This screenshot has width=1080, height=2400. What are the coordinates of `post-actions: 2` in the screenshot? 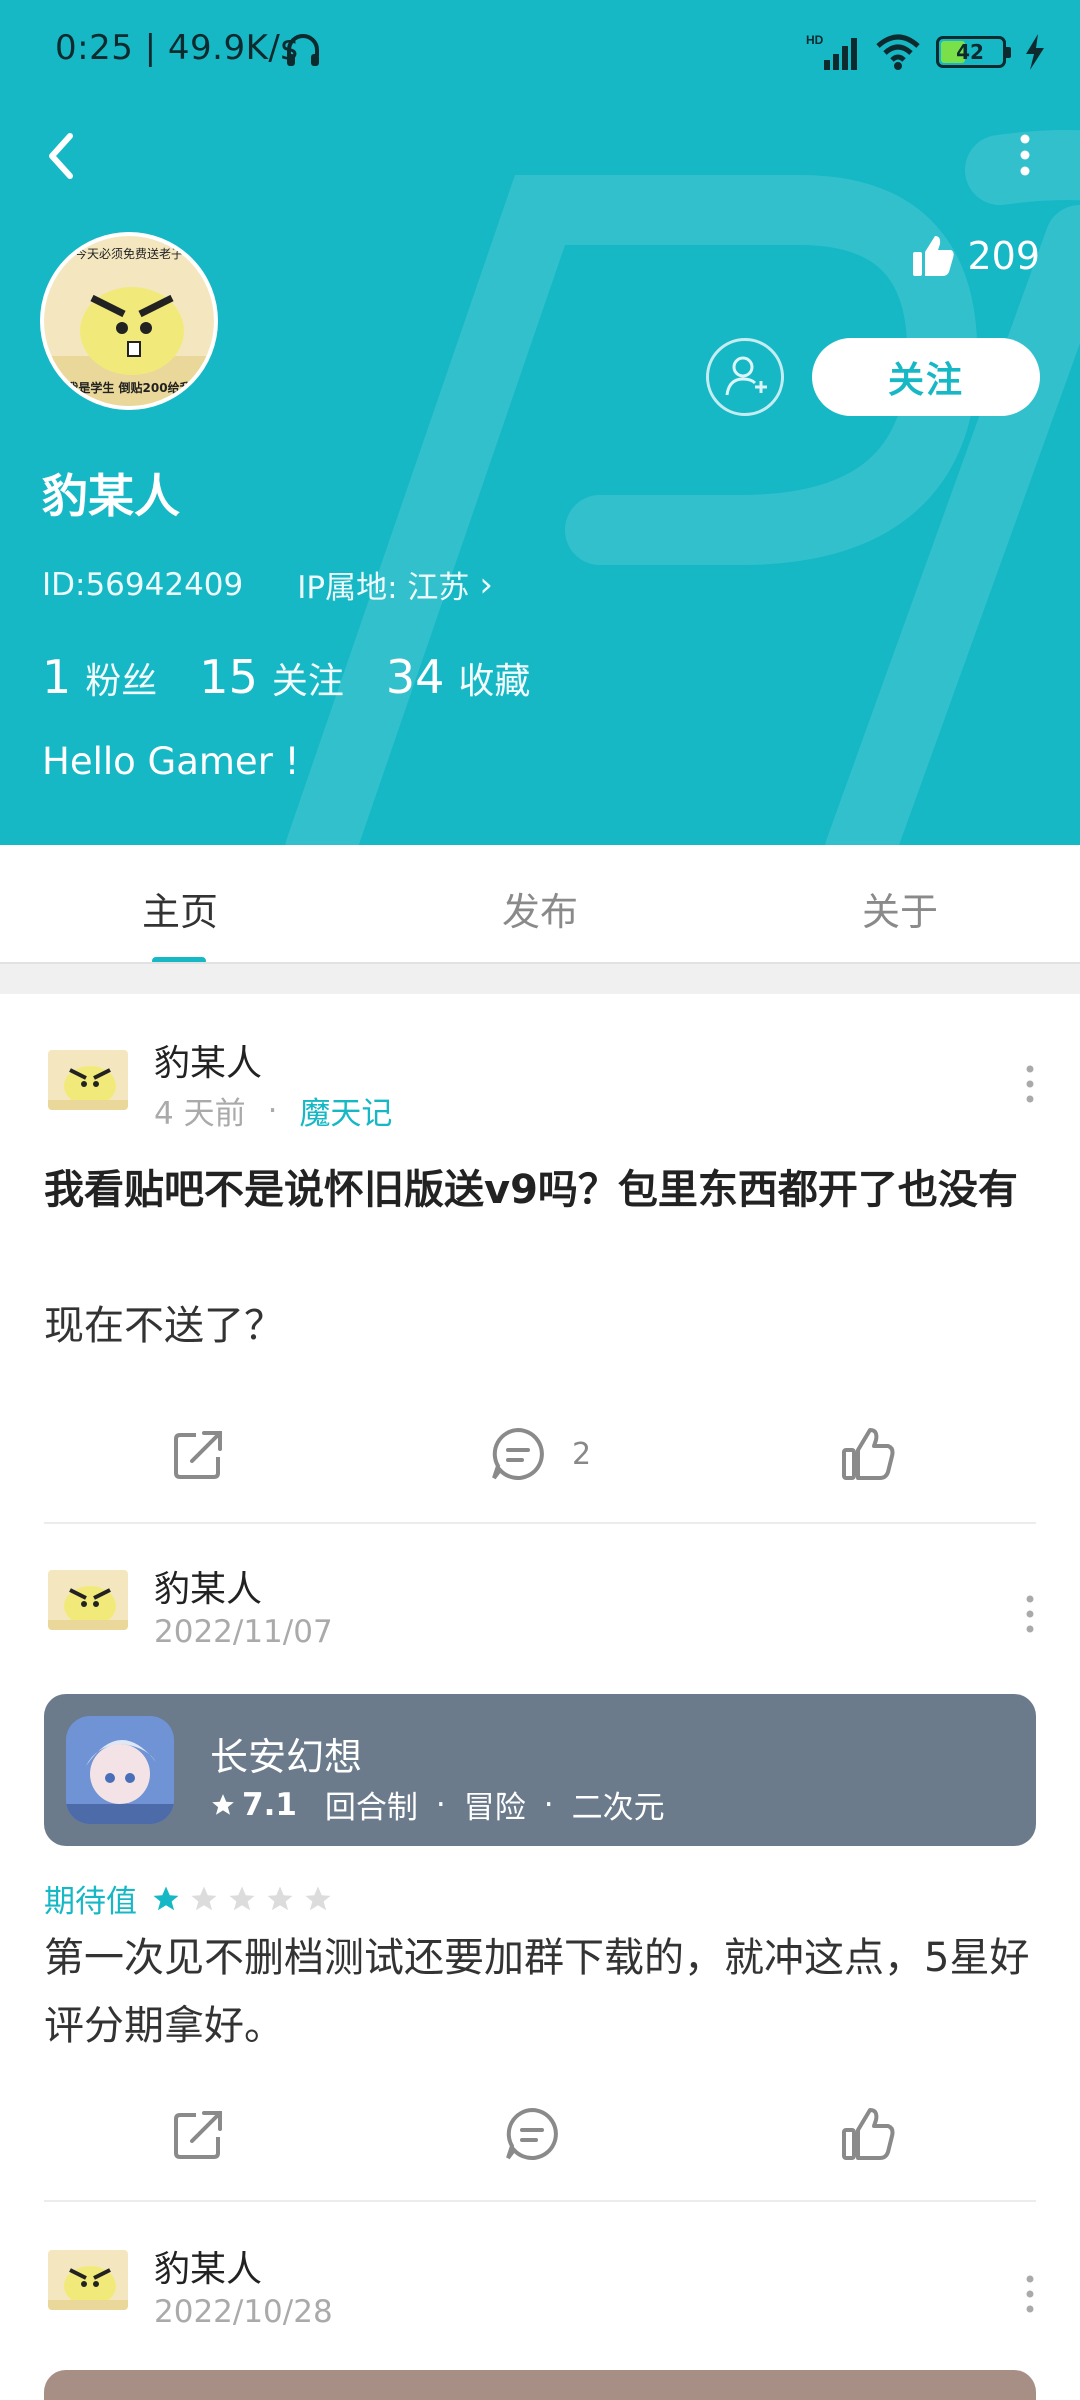 It's located at (540, 1454).